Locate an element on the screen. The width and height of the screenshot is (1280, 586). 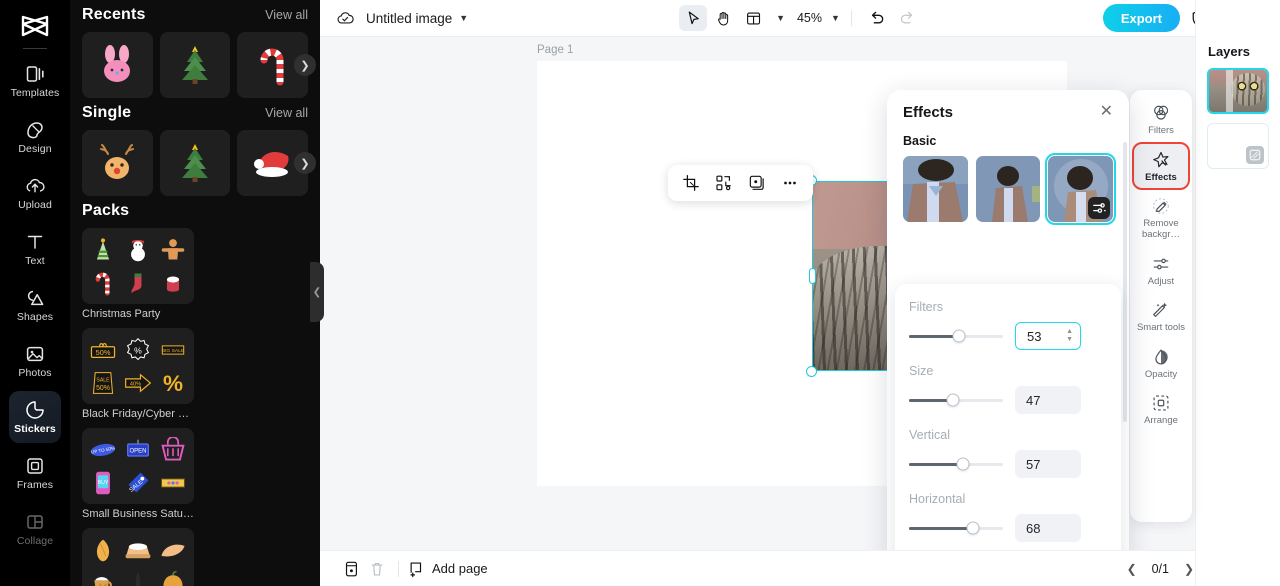
sidebar-item-collage: Collage is located at coordinates (35, 529).